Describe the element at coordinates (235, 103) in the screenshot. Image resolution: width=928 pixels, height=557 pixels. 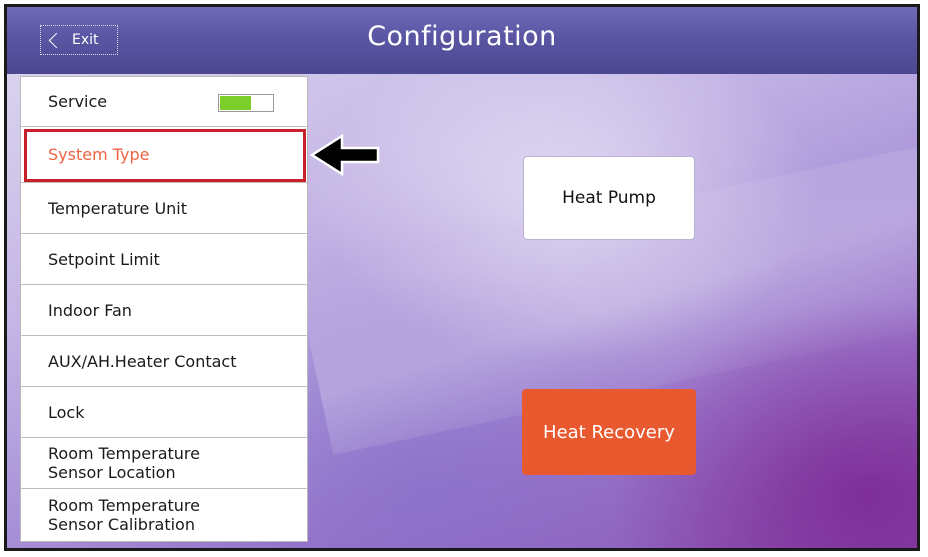
I see `toggle-on-indicator` at that location.